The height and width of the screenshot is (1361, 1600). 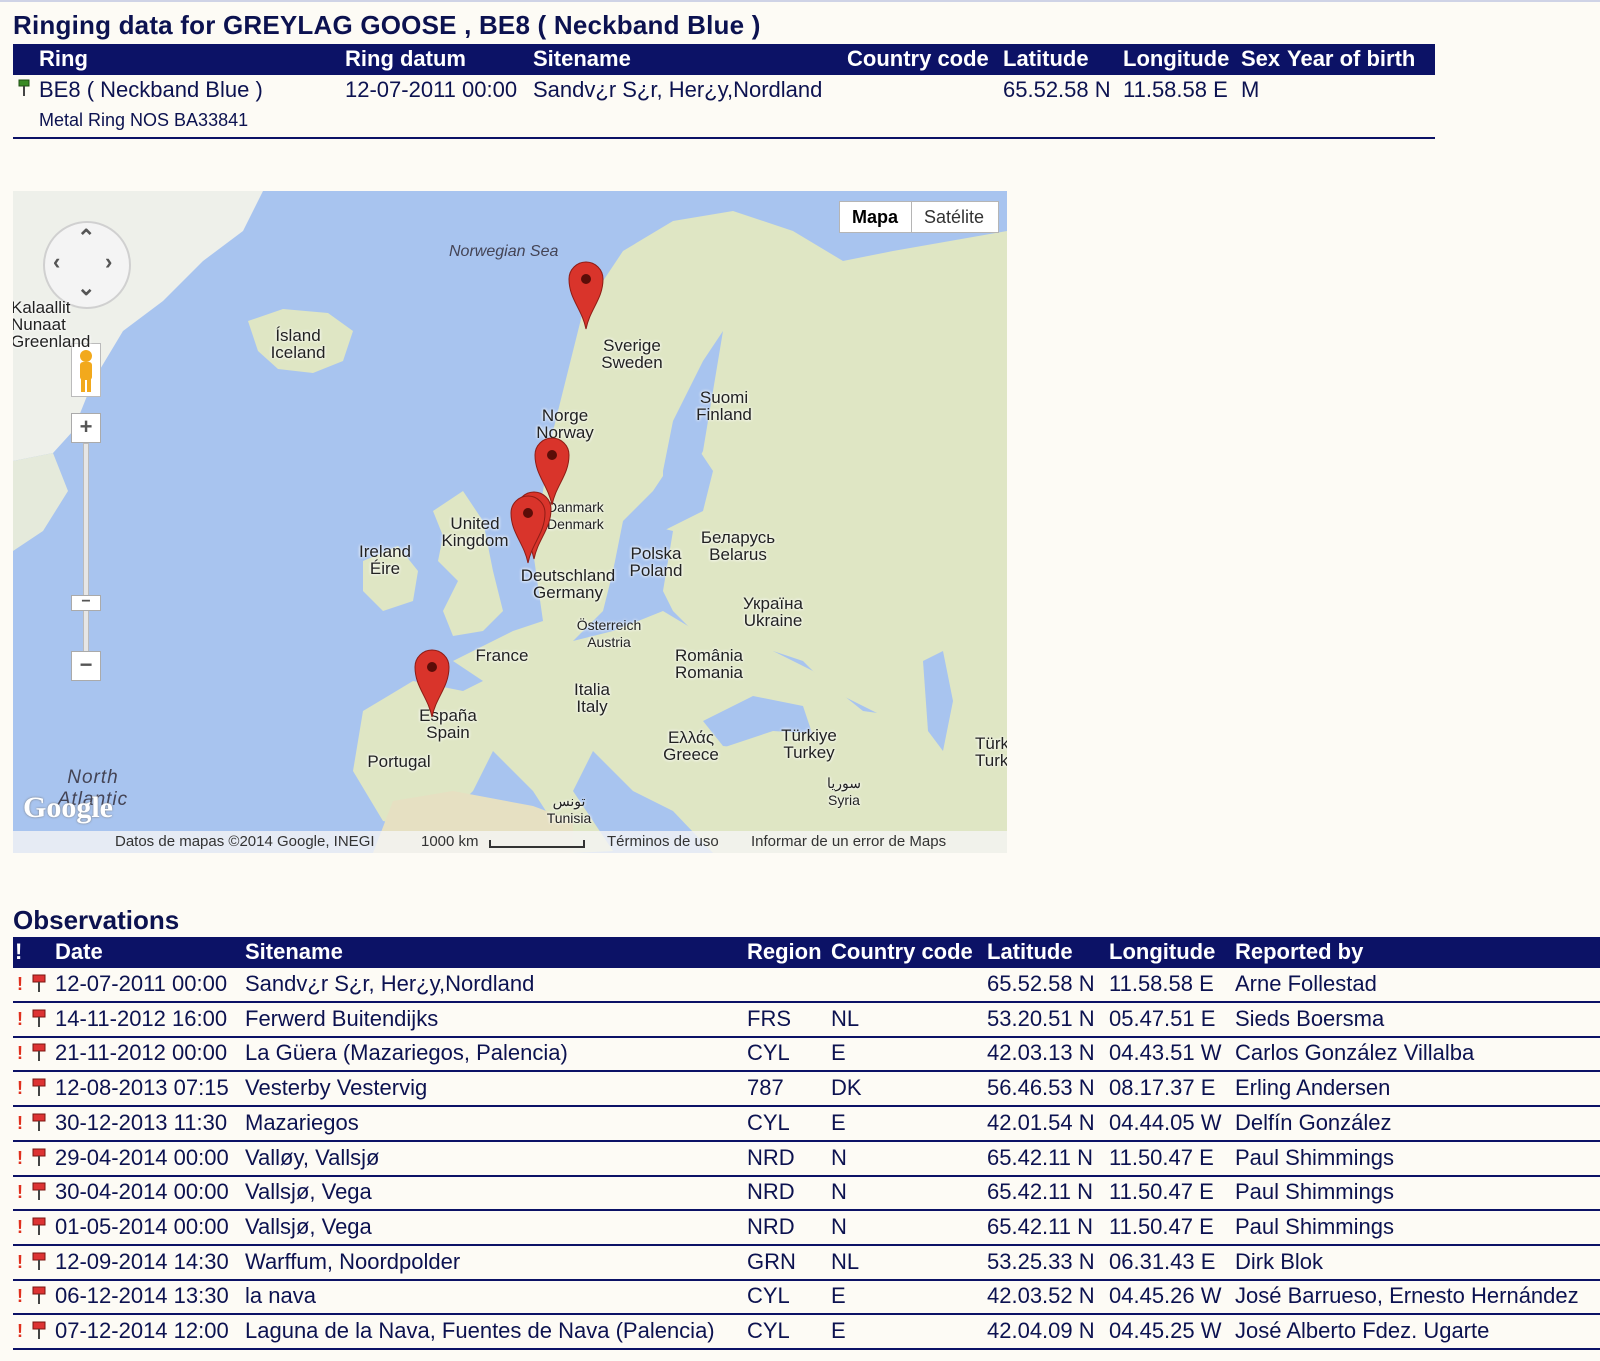 I want to click on col-region: Region, so click(x=784, y=951).